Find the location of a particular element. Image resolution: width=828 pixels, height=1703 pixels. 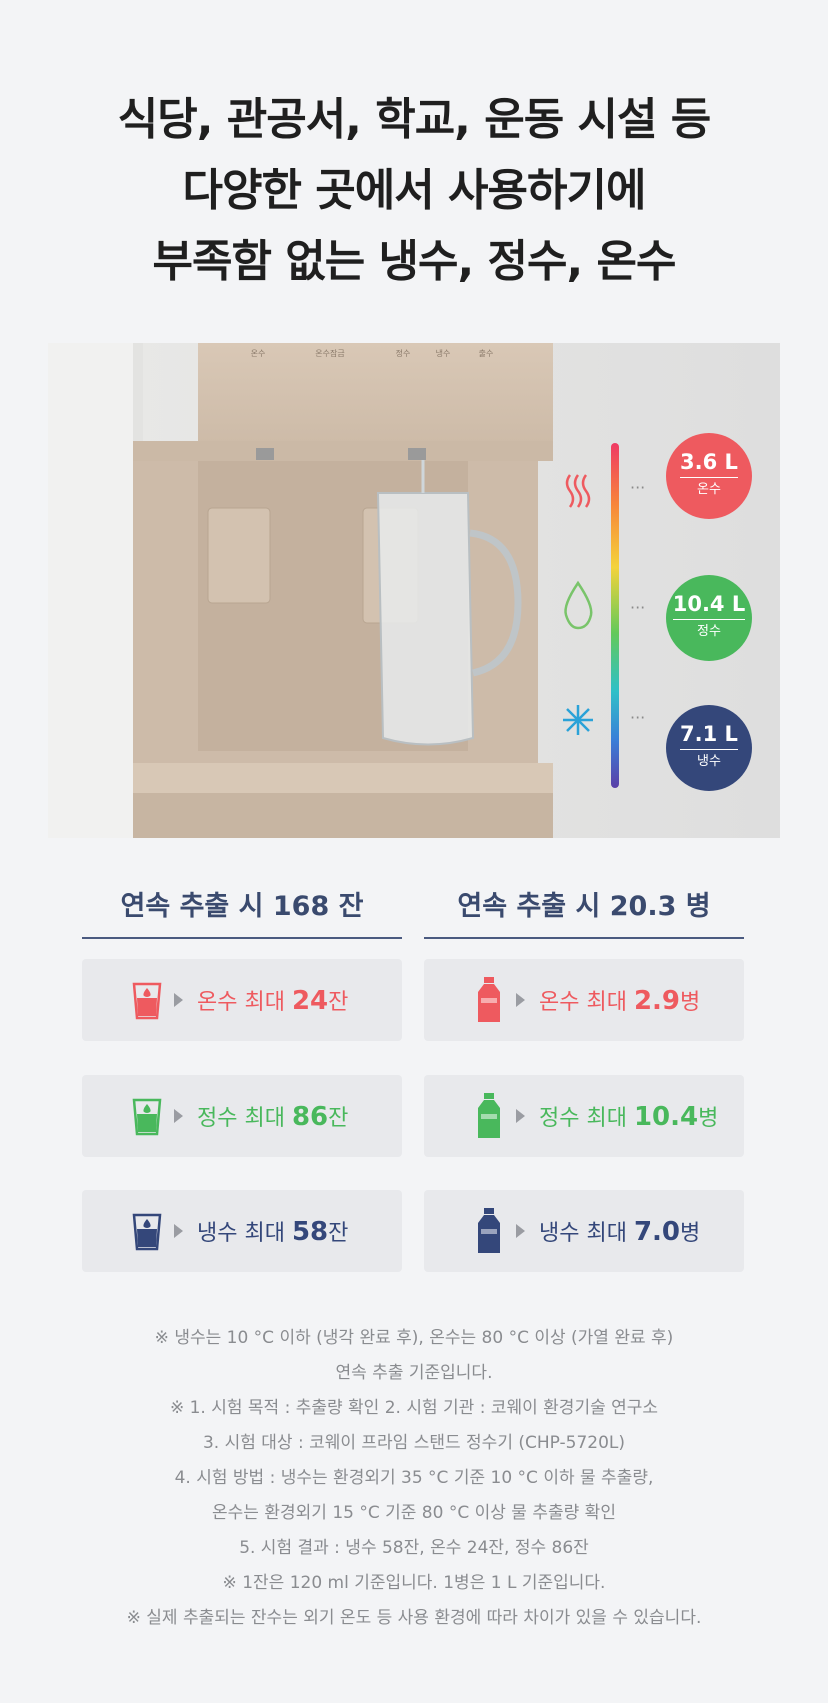

cups-title: 연속 추출 시 168 잔 is located at coordinates (242, 911).